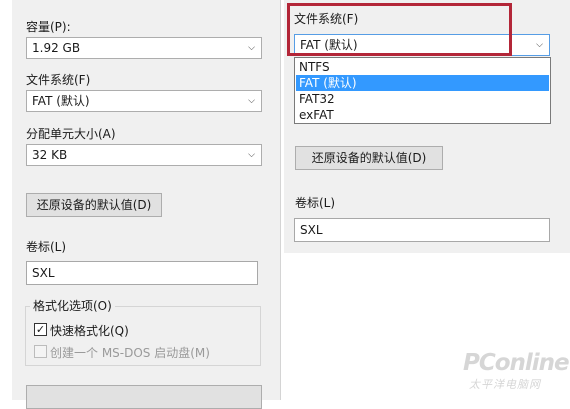 Image resolution: width=570 pixels, height=409 pixels. I want to click on volume-label-right: 卷标(L), so click(315, 203).